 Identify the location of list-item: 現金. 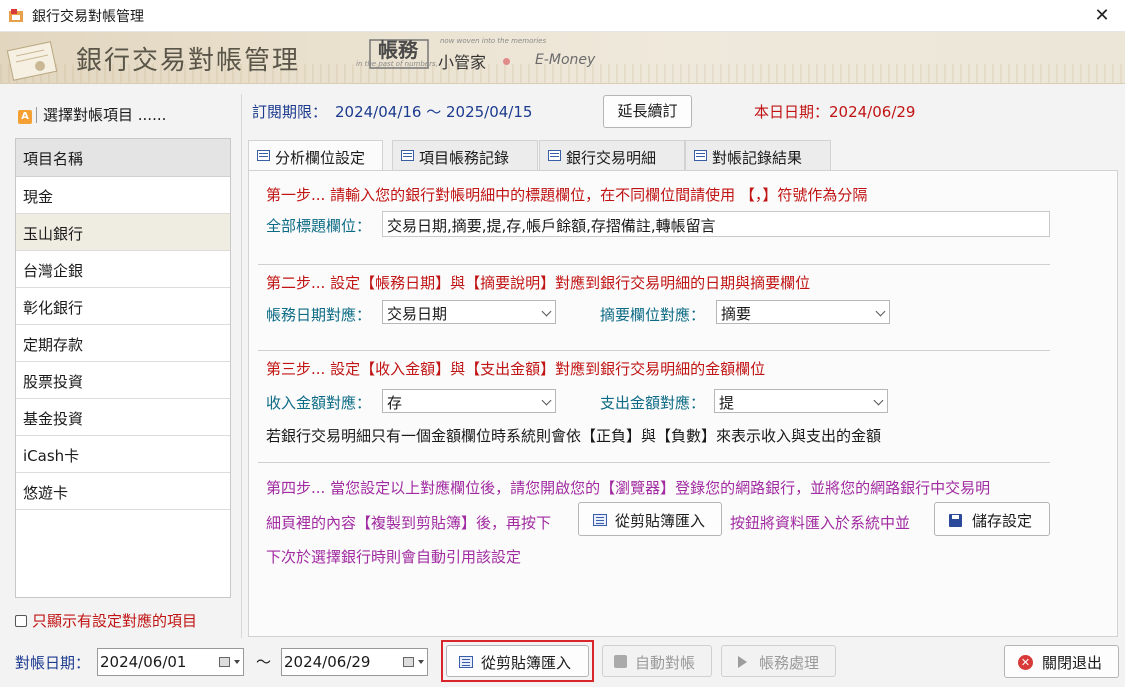
(123, 195).